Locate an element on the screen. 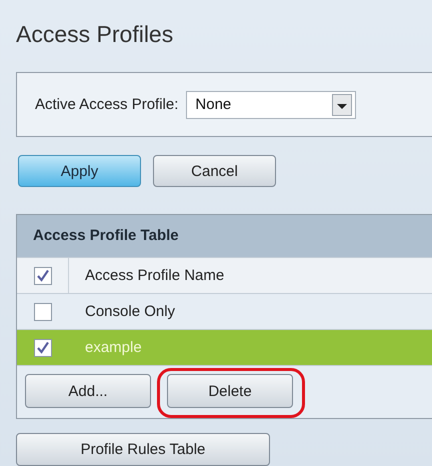  column-header: Access Profile Name is located at coordinates (154, 275).